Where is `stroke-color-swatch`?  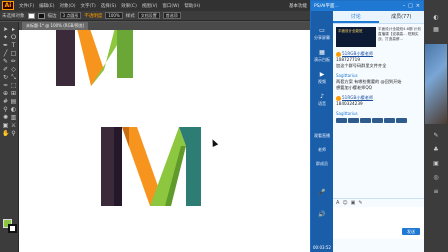
stroke-color-swatch is located at coordinates (12, 228).